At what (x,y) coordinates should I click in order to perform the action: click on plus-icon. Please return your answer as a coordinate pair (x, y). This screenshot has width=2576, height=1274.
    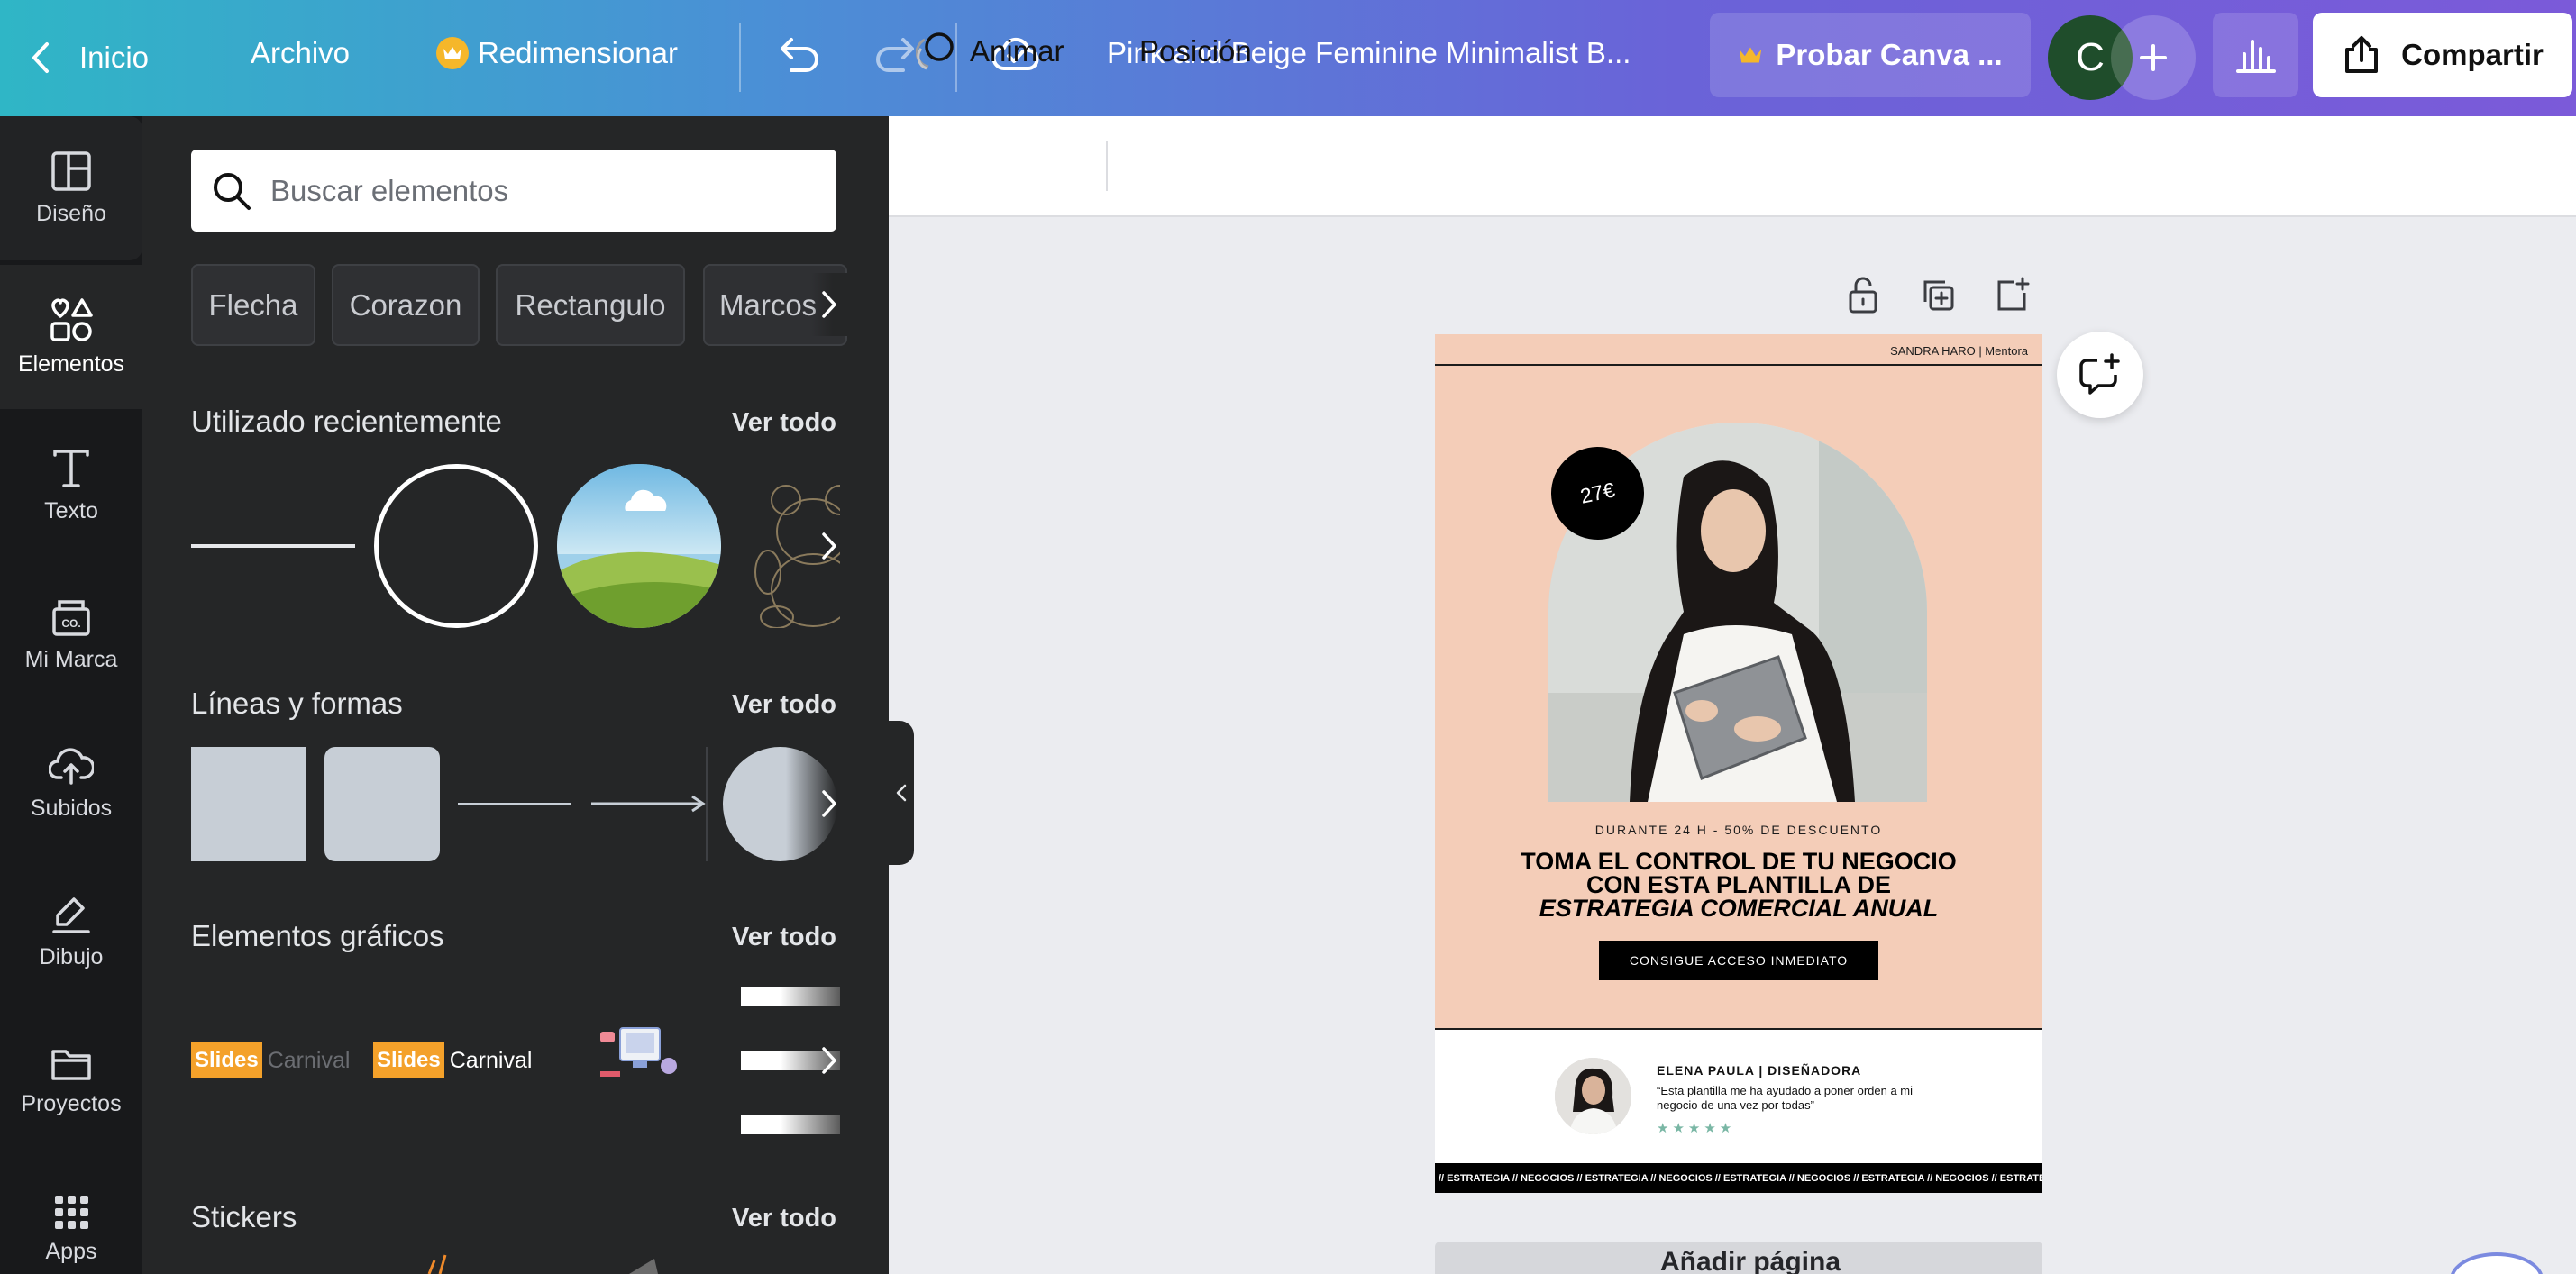
    Looking at the image, I should click on (2153, 58).